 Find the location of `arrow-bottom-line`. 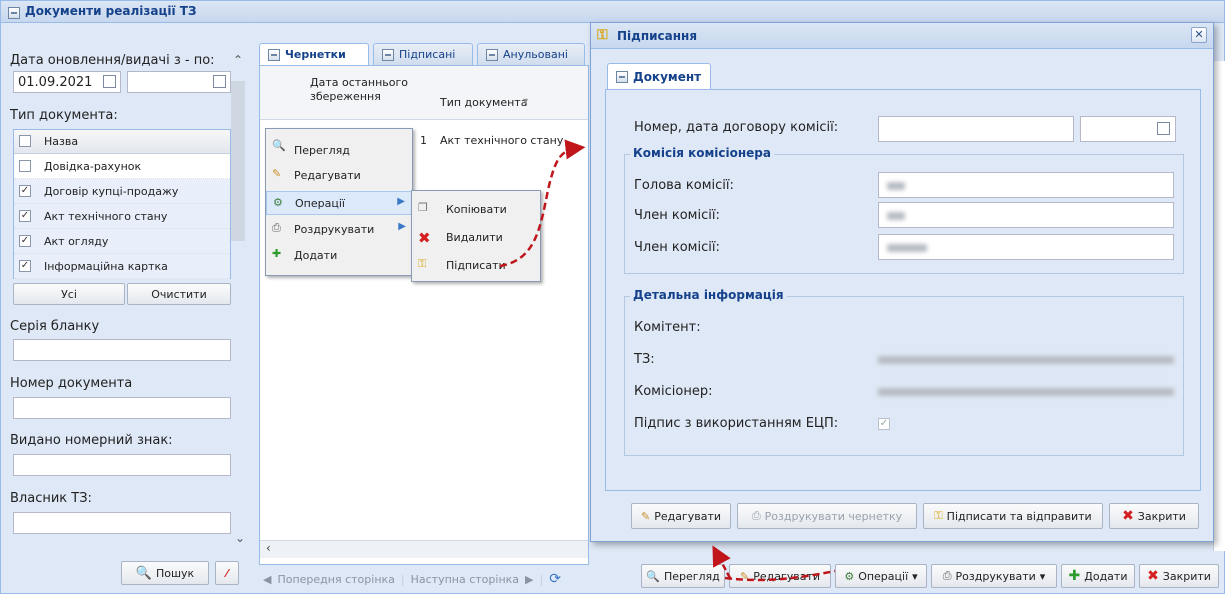

arrow-bottom-line is located at coordinates (780, 575).